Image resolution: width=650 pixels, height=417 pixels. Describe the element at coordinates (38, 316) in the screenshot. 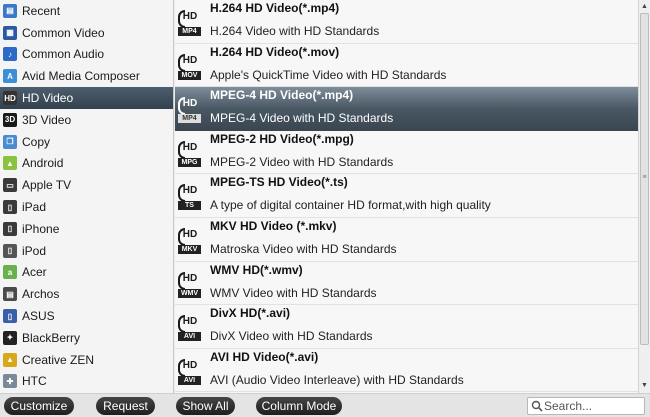

I see `category-label: ASUS` at that location.